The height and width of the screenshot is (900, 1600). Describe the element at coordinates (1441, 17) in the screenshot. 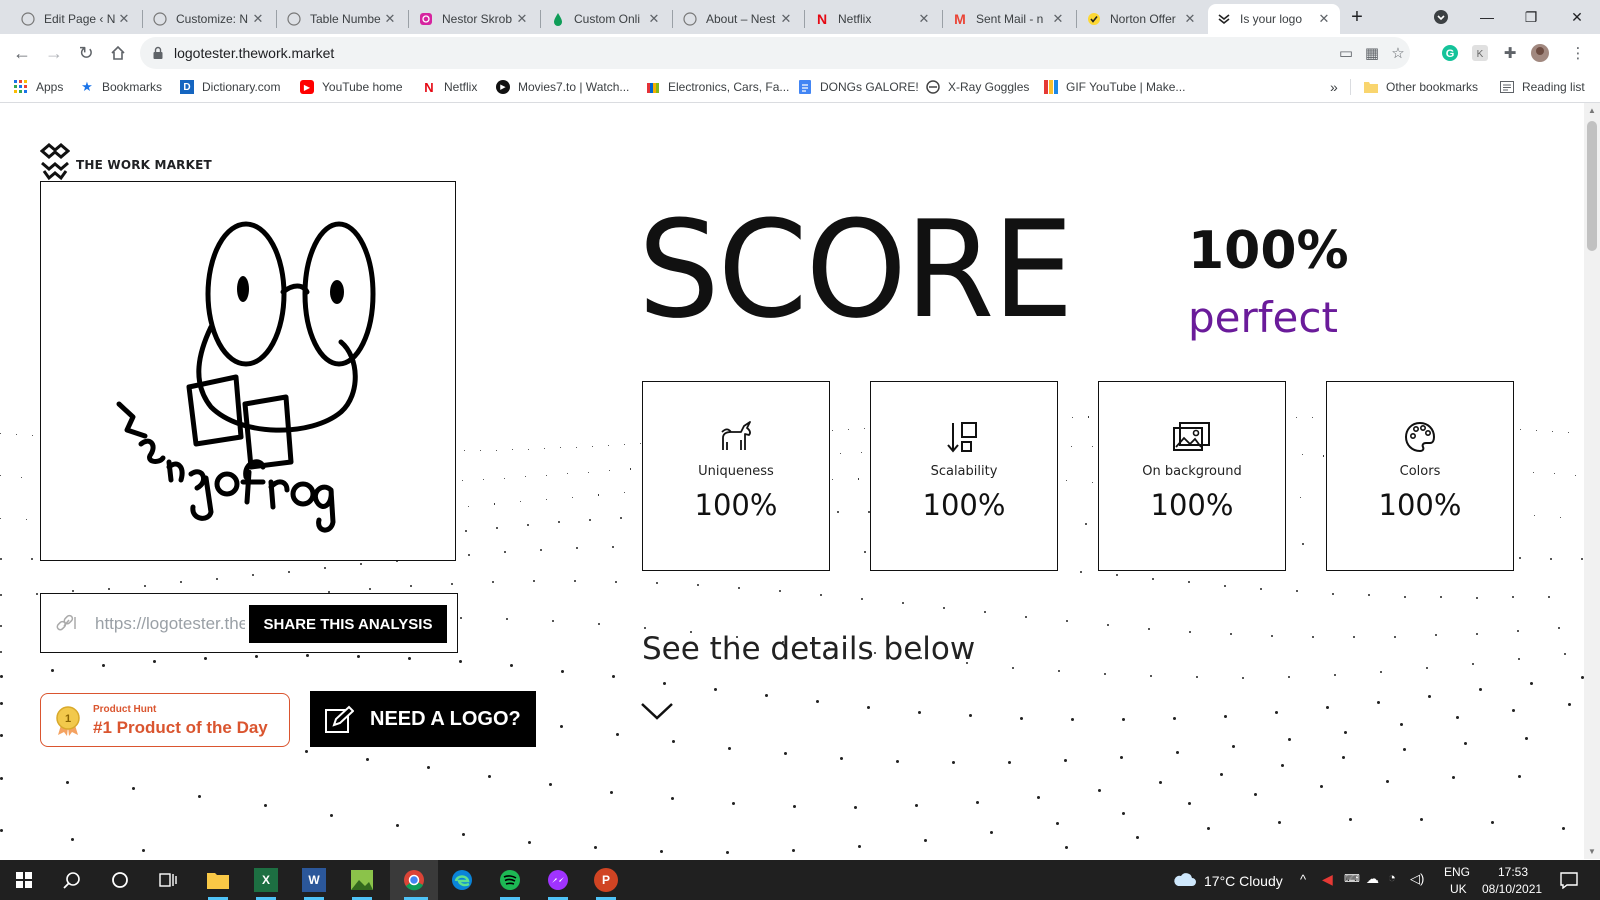

I see `tab-search-icon` at that location.